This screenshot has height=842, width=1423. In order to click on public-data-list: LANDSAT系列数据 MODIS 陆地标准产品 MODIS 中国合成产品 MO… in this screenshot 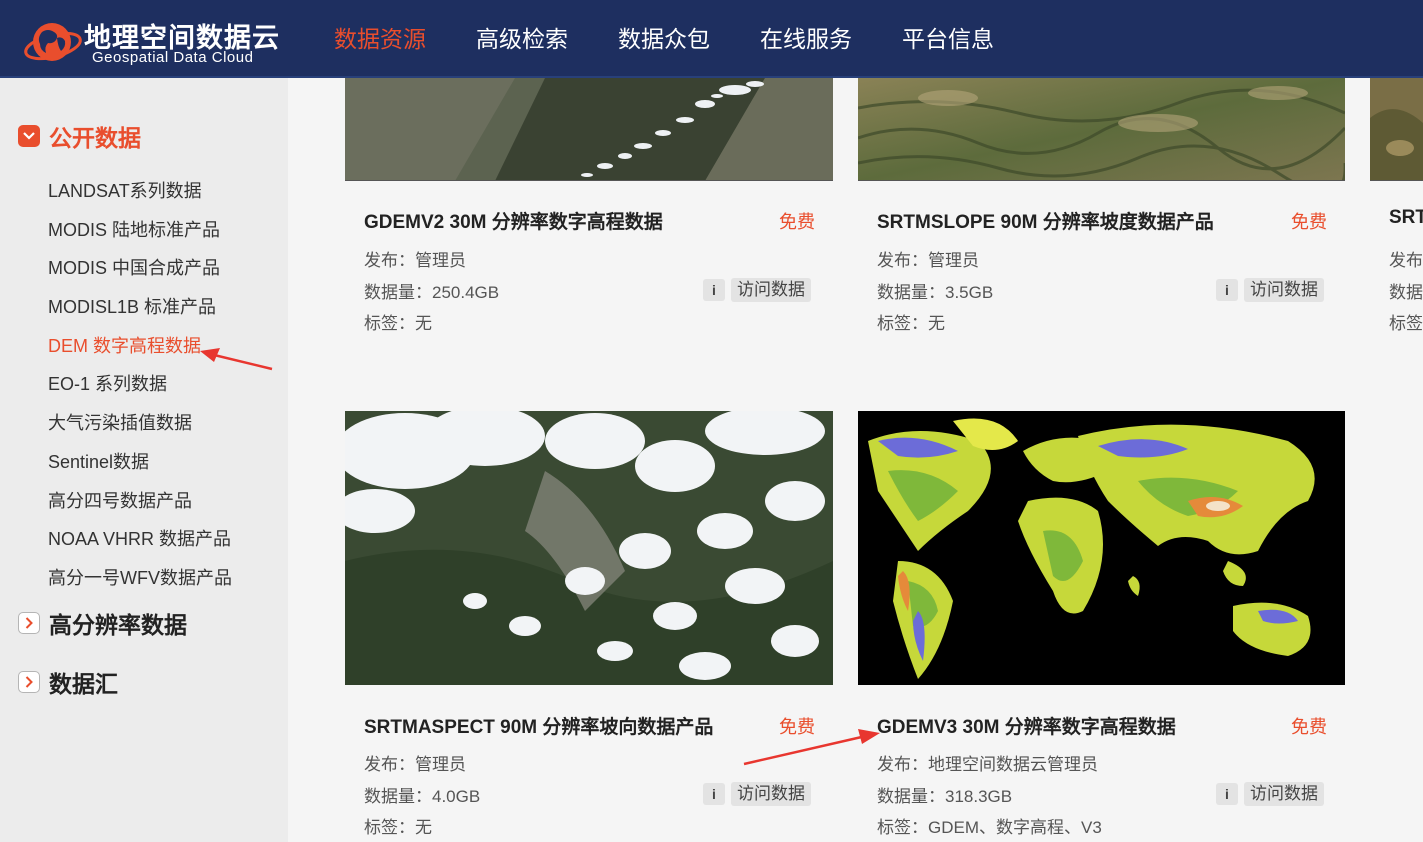, I will do `click(140, 385)`.